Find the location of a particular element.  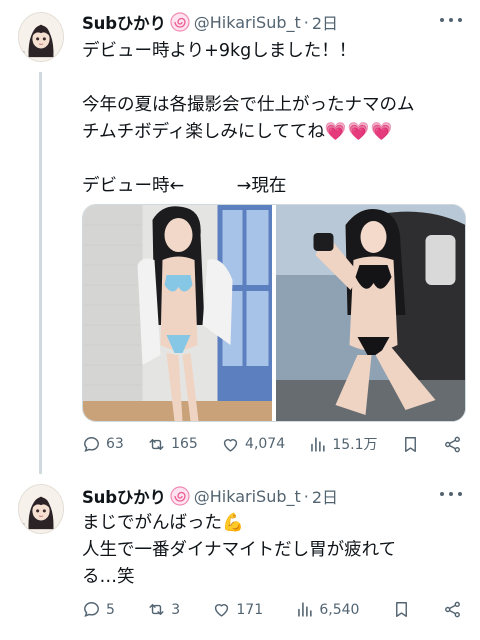

views-button: 15.1万 is located at coordinates (343, 444).